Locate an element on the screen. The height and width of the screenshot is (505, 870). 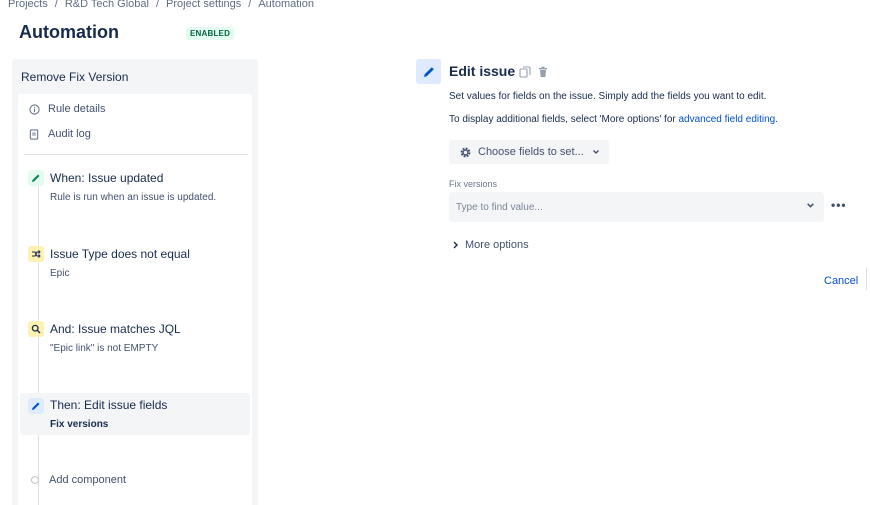
menu-divider is located at coordinates (136, 154).